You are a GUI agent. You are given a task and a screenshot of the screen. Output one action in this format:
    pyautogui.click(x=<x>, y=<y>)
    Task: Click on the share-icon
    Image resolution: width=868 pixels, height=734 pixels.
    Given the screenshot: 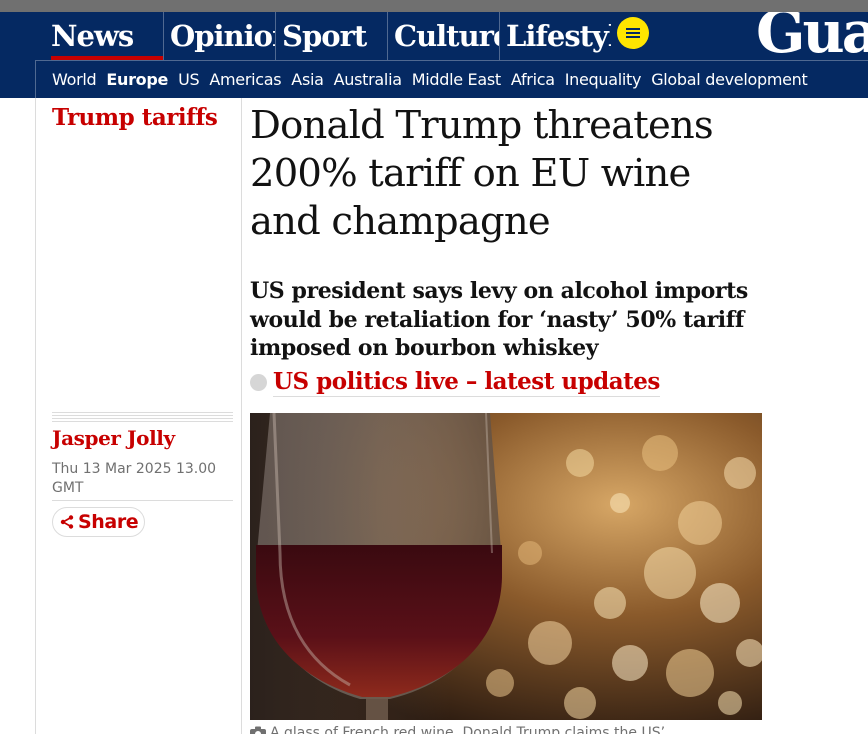 What is the action you would take?
    pyautogui.click(x=67, y=522)
    